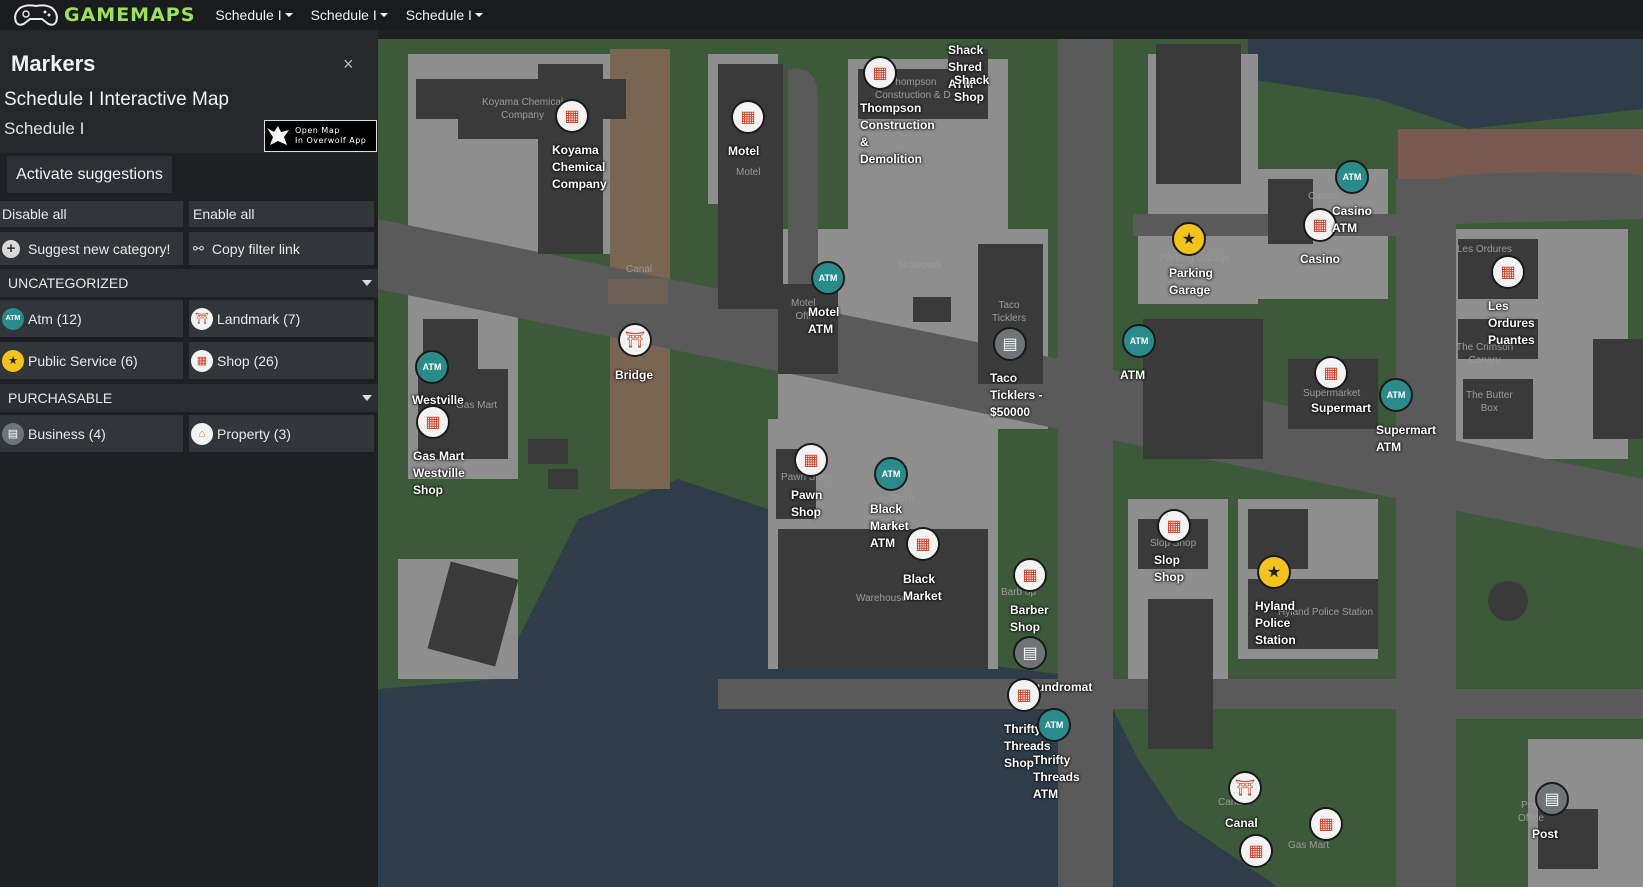 The height and width of the screenshot is (887, 1643). I want to click on business-marker-post: ▤, so click(1552, 799).